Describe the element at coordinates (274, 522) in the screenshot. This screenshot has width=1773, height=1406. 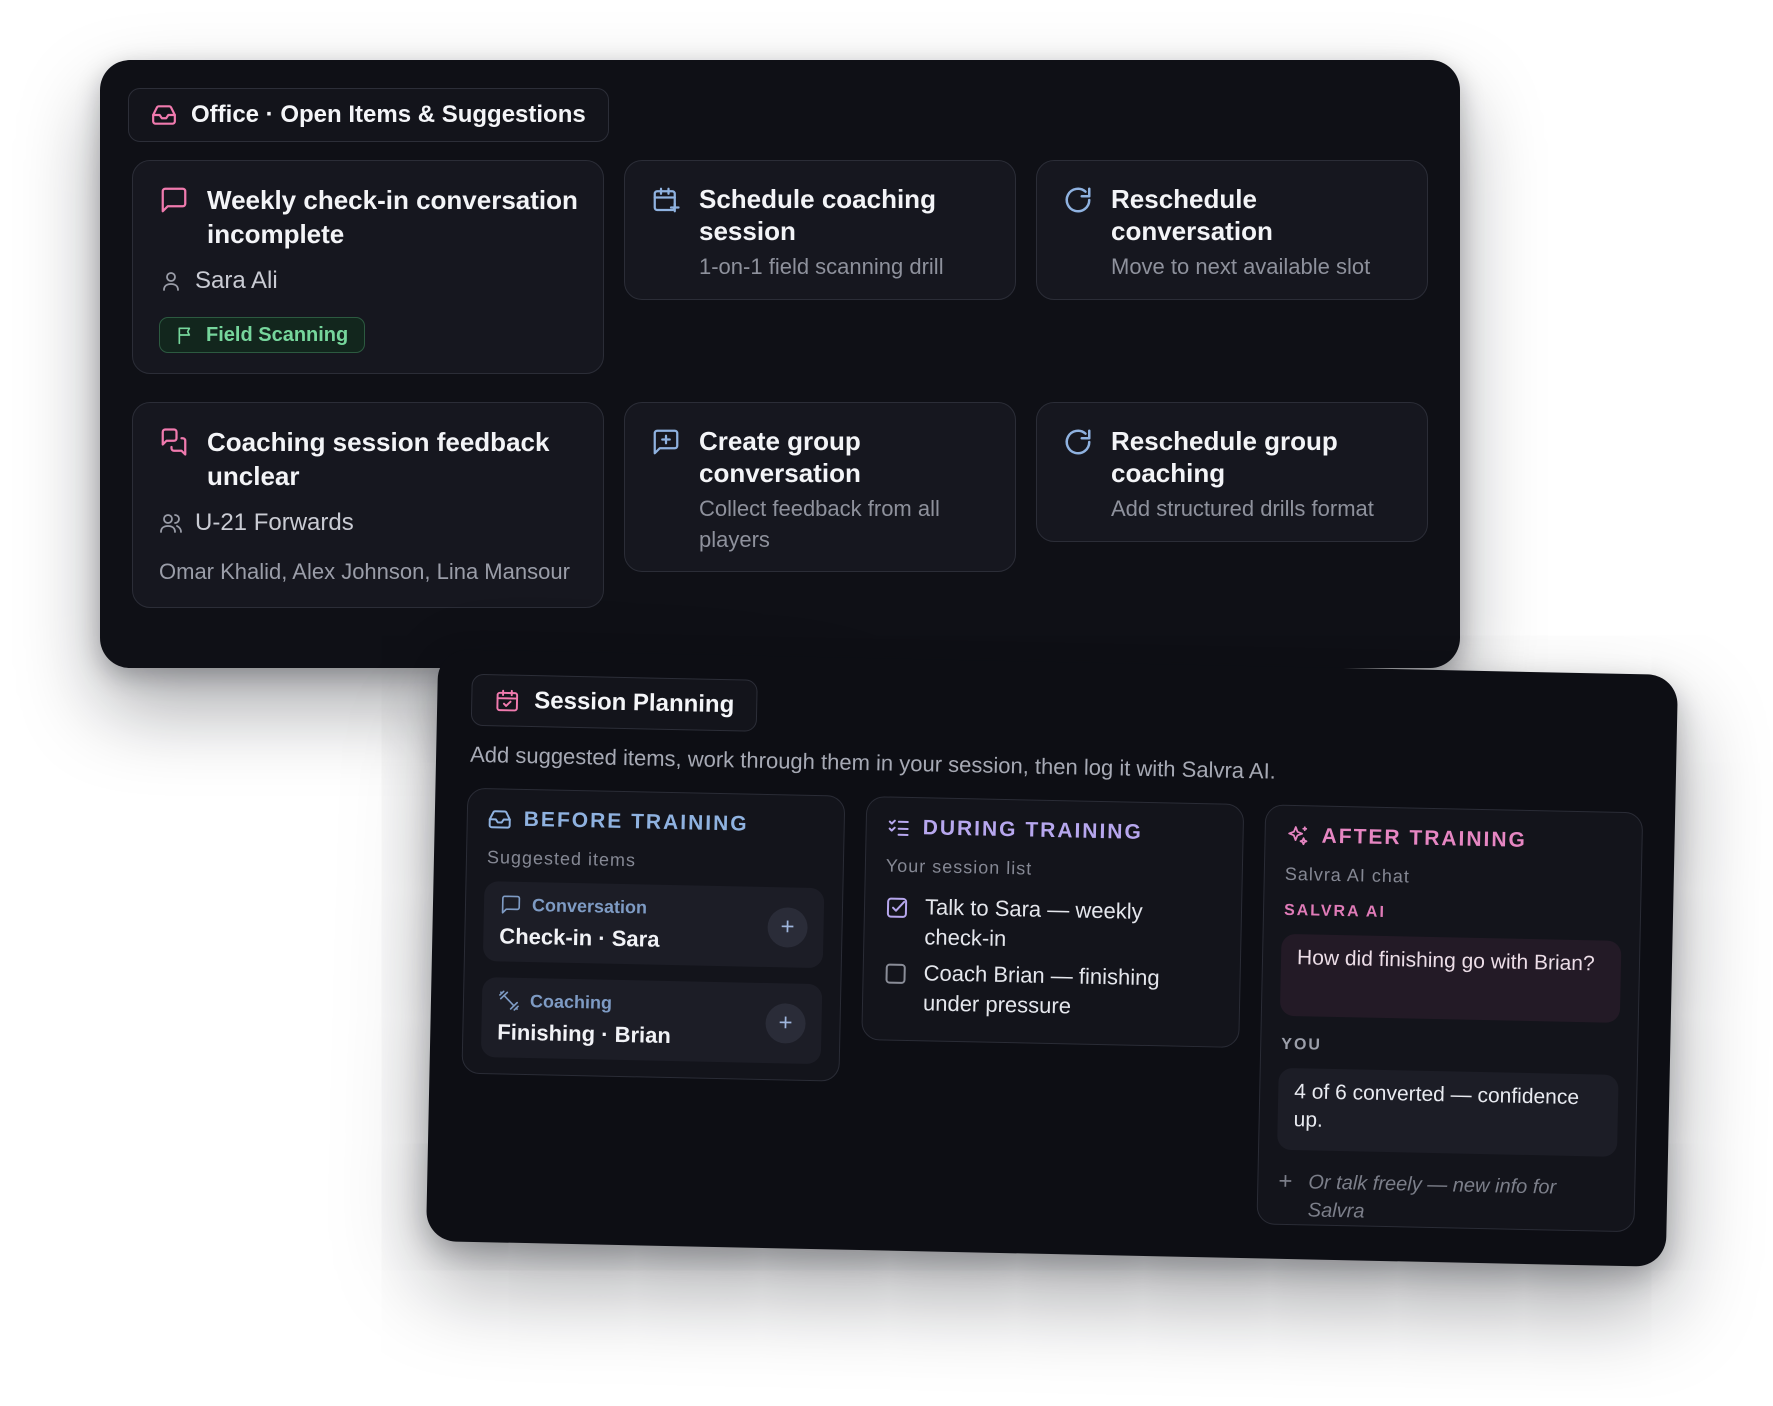
I see `group-name: U-21 Forwards` at that location.